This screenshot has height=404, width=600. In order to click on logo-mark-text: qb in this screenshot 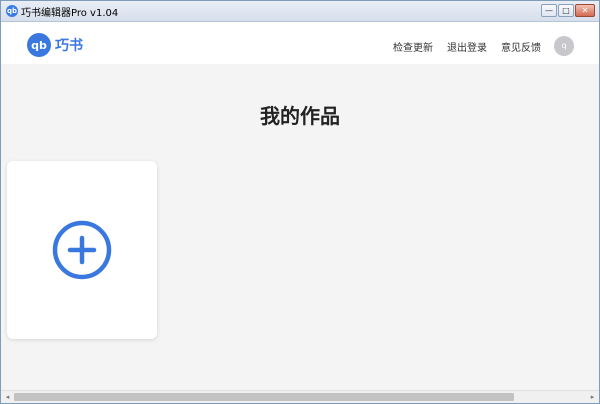, I will do `click(39, 45)`.